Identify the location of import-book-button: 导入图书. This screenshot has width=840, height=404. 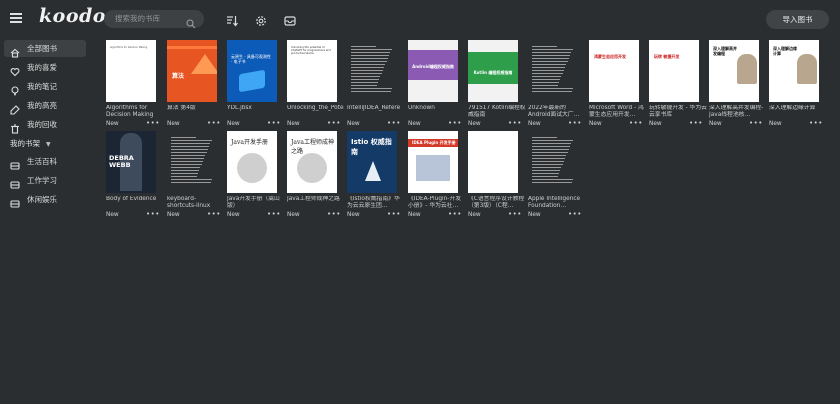
(797, 19).